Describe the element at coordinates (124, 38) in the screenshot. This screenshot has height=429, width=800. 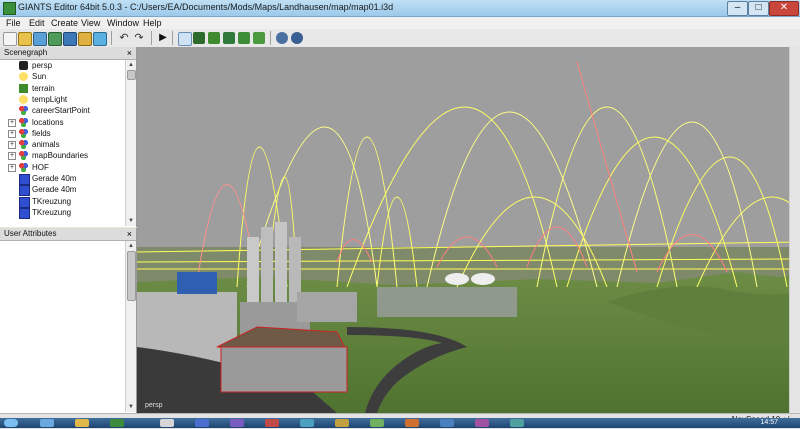
I see `undo-icon: ↶` at that location.